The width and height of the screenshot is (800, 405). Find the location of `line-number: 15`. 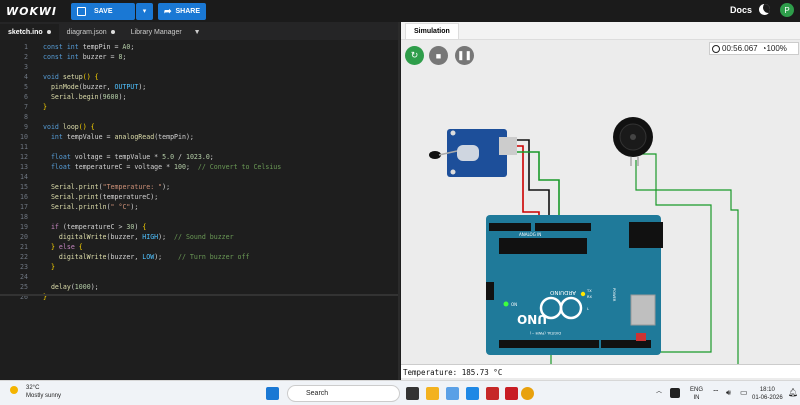

line-number: 15 is located at coordinates (24, 187).